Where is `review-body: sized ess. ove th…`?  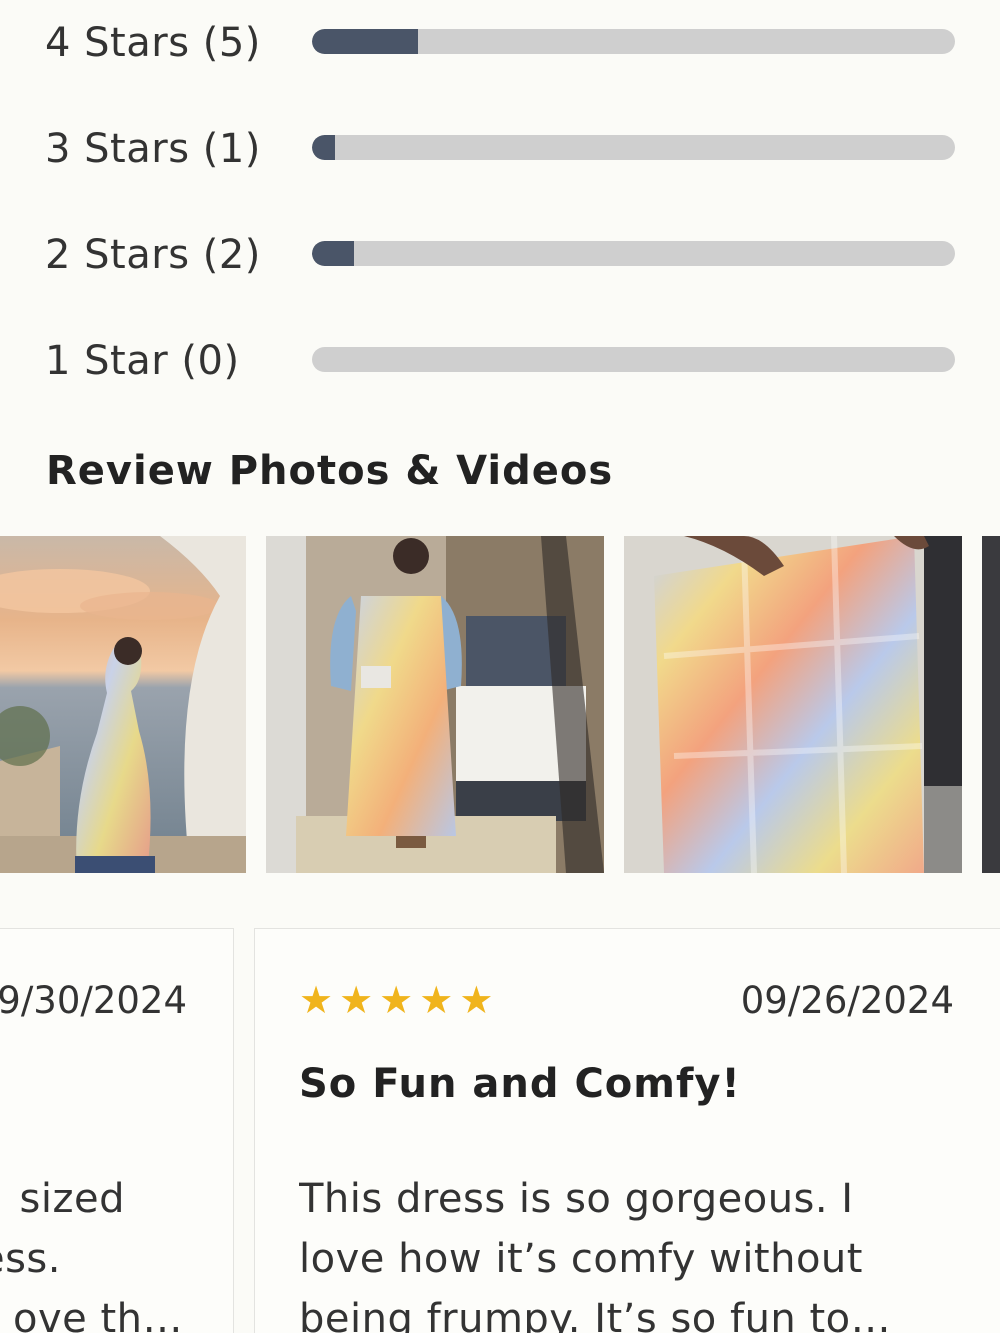 review-body: sized ess. ove th… is located at coordinates (91, 1251).